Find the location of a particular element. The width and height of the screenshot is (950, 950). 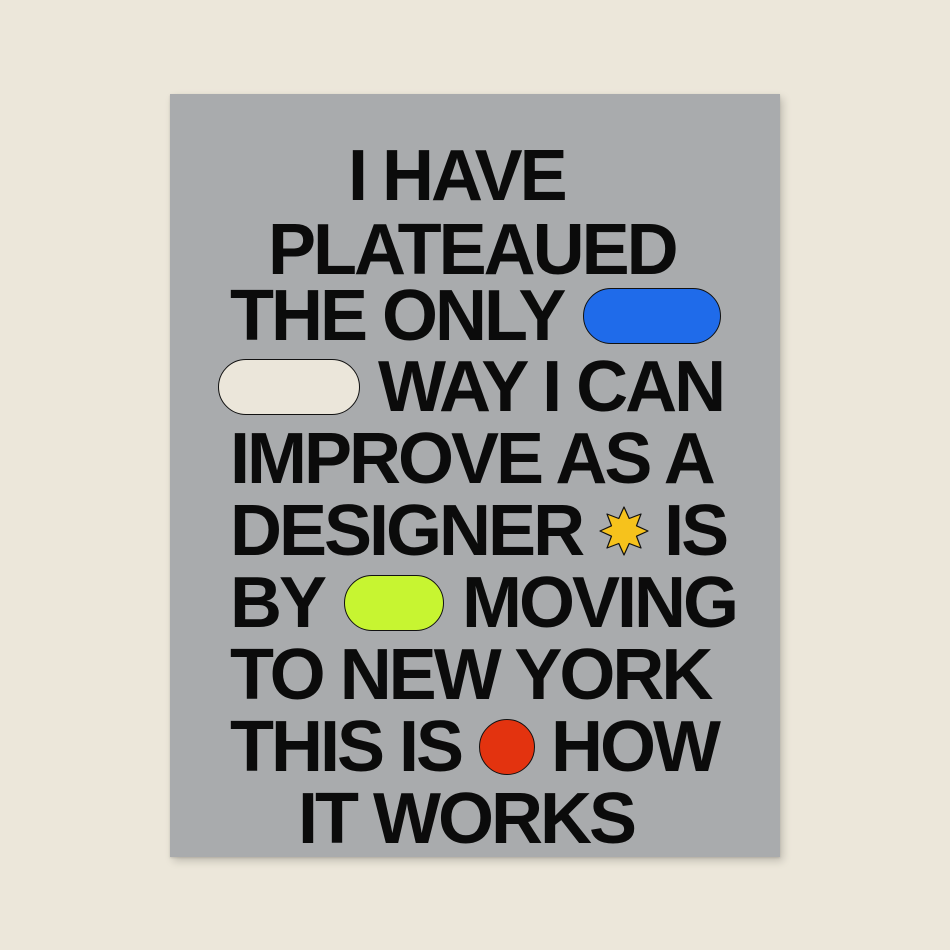

poster-line-1: I HAVE is located at coordinates (458, 176).